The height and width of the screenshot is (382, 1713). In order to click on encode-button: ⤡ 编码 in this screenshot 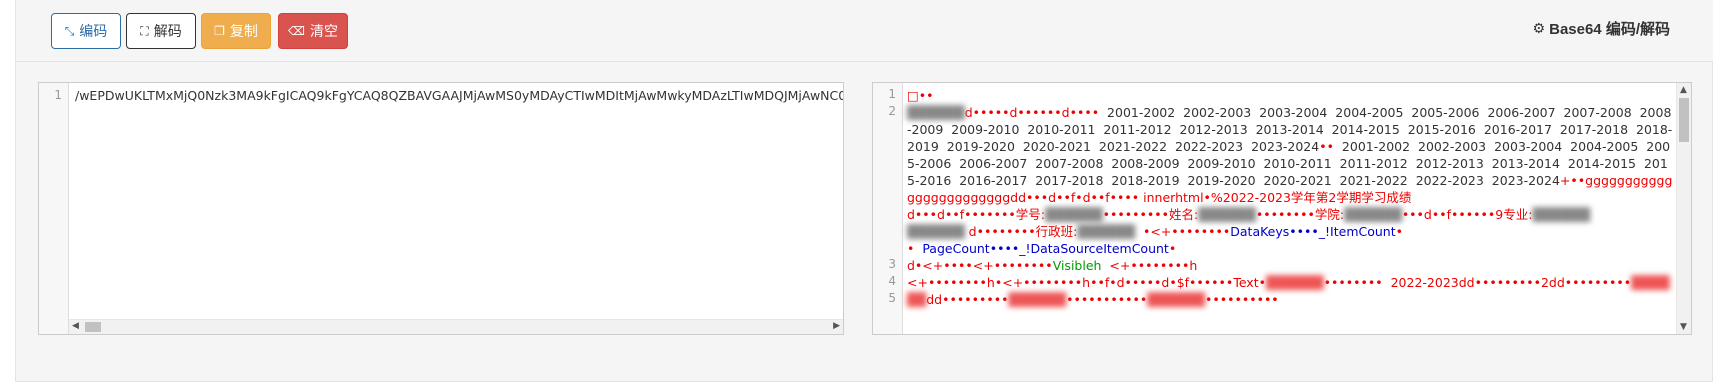, I will do `click(86, 31)`.